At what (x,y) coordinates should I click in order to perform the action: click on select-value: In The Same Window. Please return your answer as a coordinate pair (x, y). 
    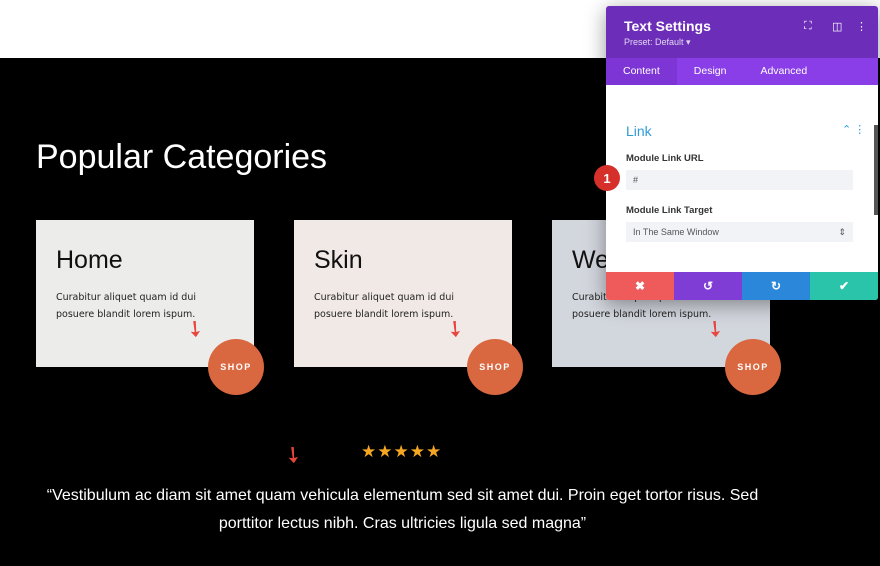
    Looking at the image, I should click on (676, 232).